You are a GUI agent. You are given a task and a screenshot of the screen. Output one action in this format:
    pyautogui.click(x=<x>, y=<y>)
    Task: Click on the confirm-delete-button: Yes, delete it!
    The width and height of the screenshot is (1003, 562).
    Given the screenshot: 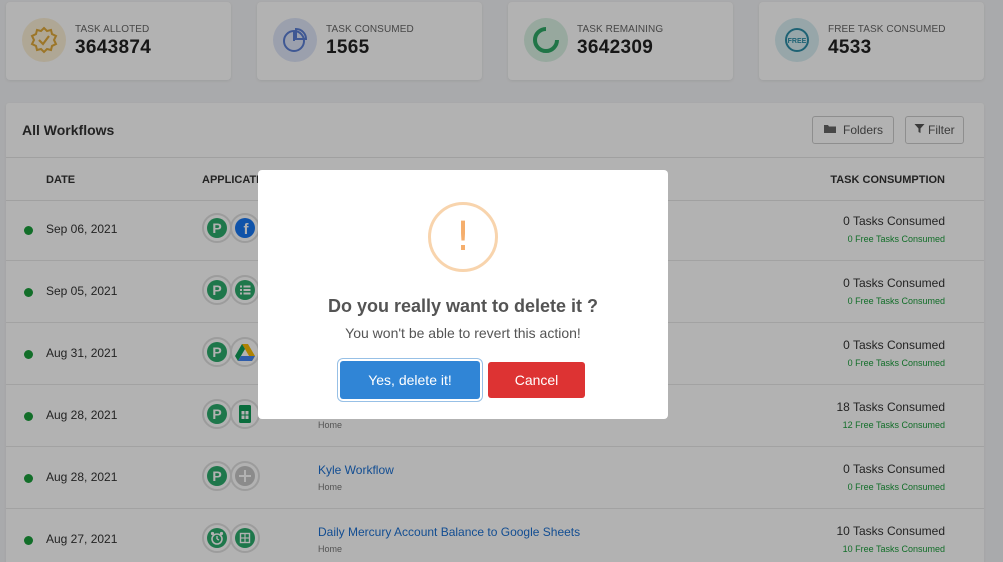 What is the action you would take?
    pyautogui.click(x=410, y=380)
    